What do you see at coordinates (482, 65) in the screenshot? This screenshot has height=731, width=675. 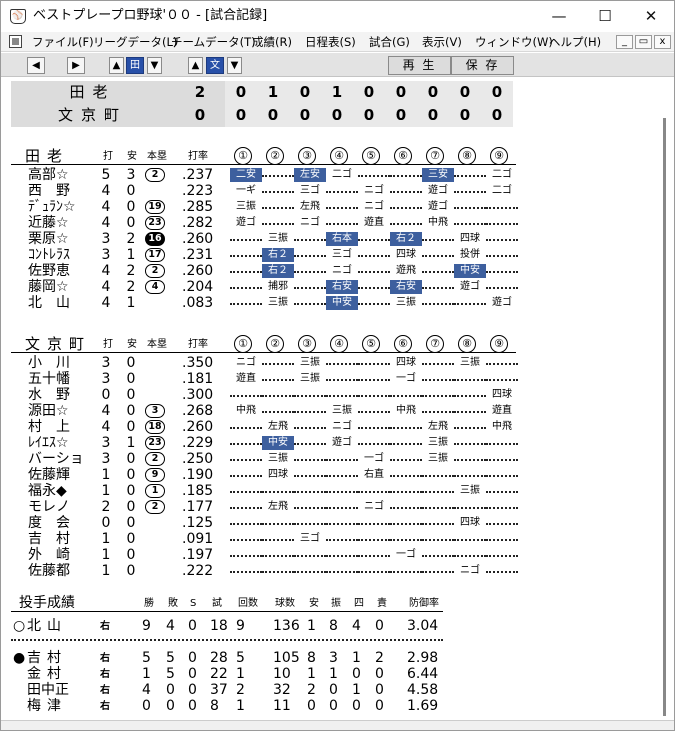 I see `save-button: 保 存` at bounding box center [482, 65].